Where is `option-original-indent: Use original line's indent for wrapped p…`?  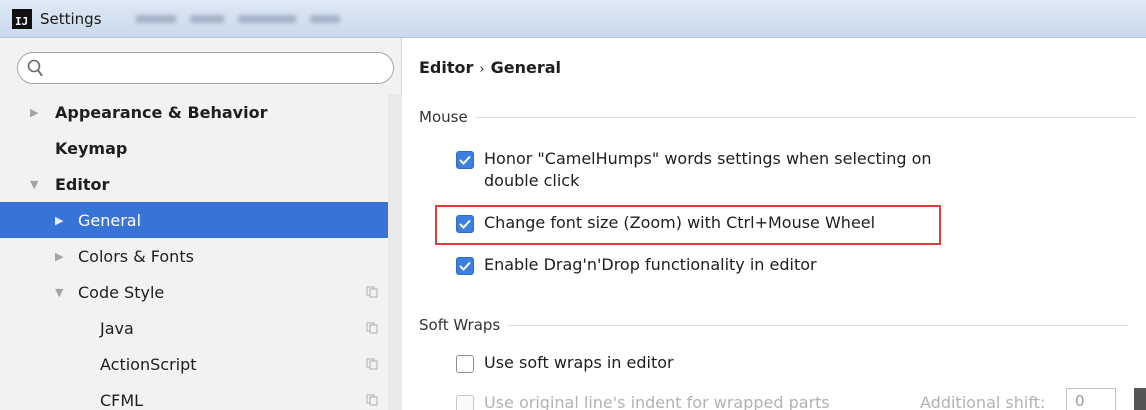
option-original-indent: Use original line's indent for wrapped p… is located at coordinates (643, 401).